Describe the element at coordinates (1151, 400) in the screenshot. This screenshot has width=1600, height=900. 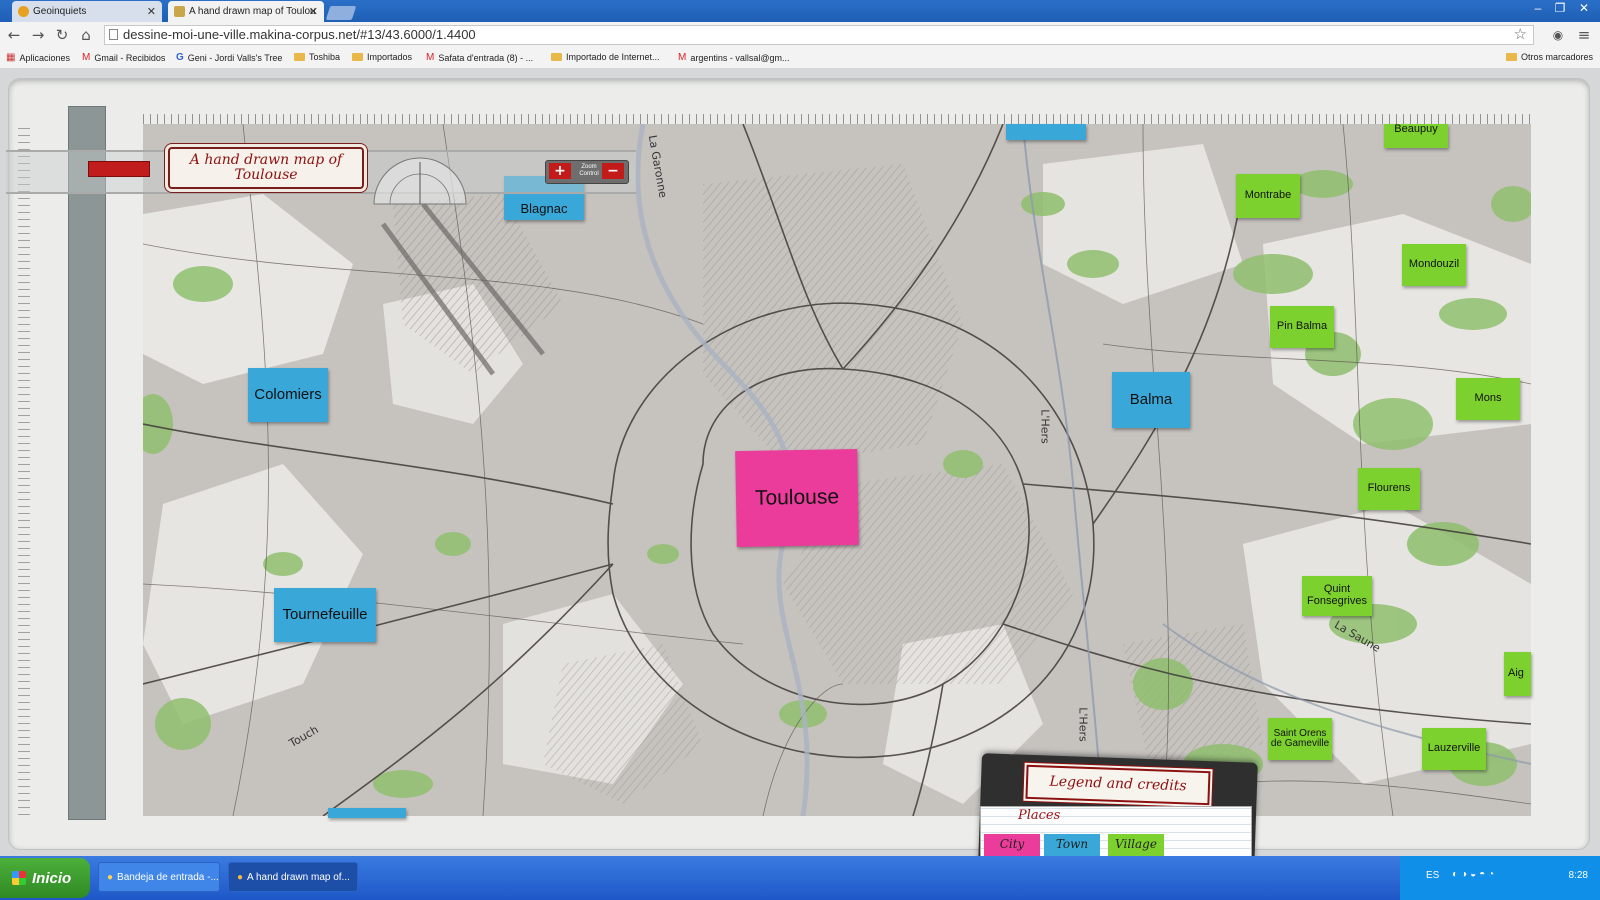
I see `place-note-balma: Balma` at that location.